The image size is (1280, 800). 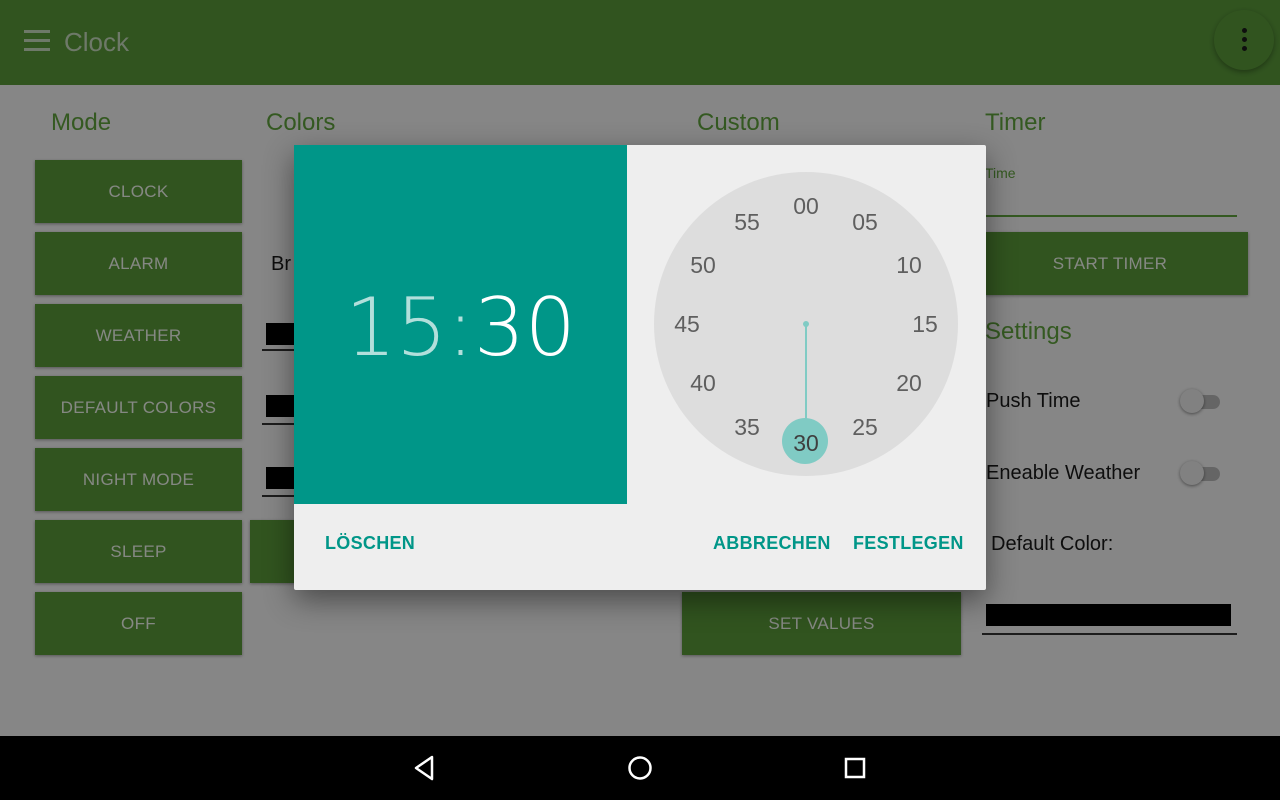 What do you see at coordinates (909, 383) in the screenshot?
I see `minute-20: 20` at bounding box center [909, 383].